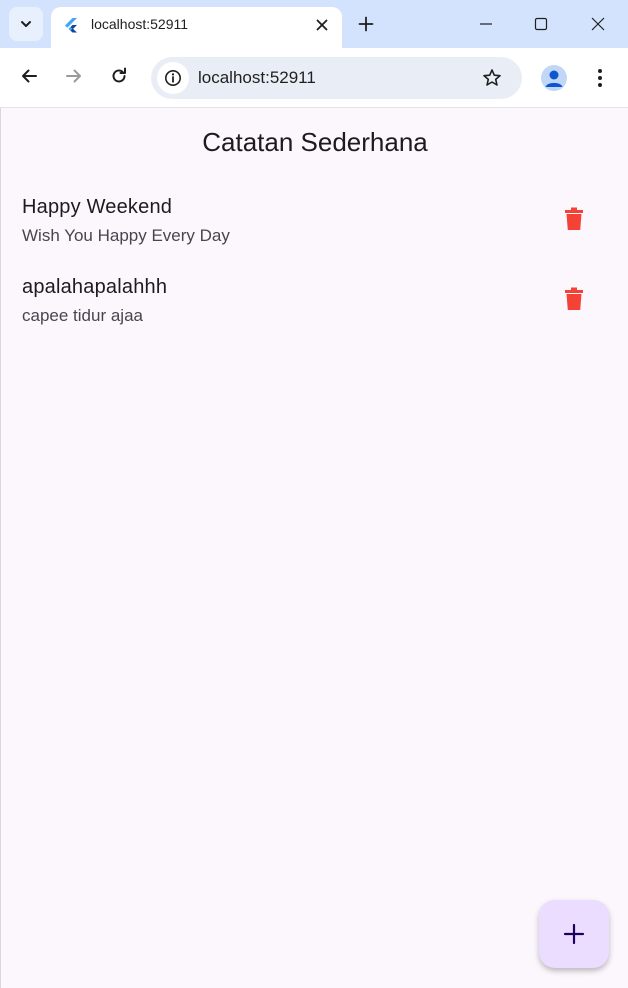 The image size is (628, 988). I want to click on arrow-right-icon, so click(73, 76).